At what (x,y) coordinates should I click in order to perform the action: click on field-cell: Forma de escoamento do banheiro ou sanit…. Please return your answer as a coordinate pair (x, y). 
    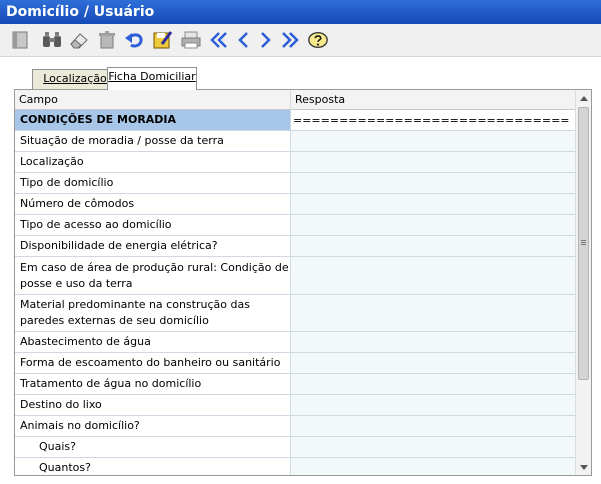
    Looking at the image, I should click on (153, 363).